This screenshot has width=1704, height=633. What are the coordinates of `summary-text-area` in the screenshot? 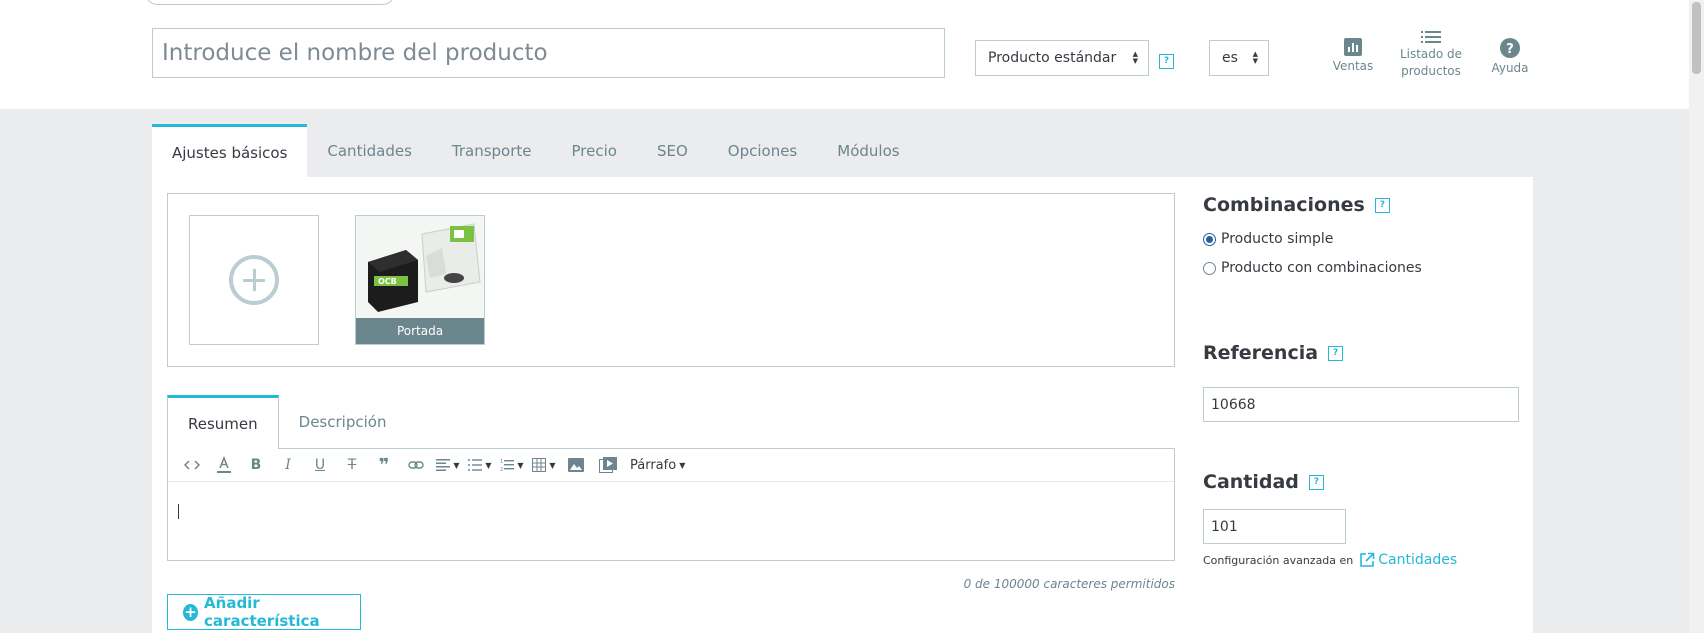 It's located at (671, 521).